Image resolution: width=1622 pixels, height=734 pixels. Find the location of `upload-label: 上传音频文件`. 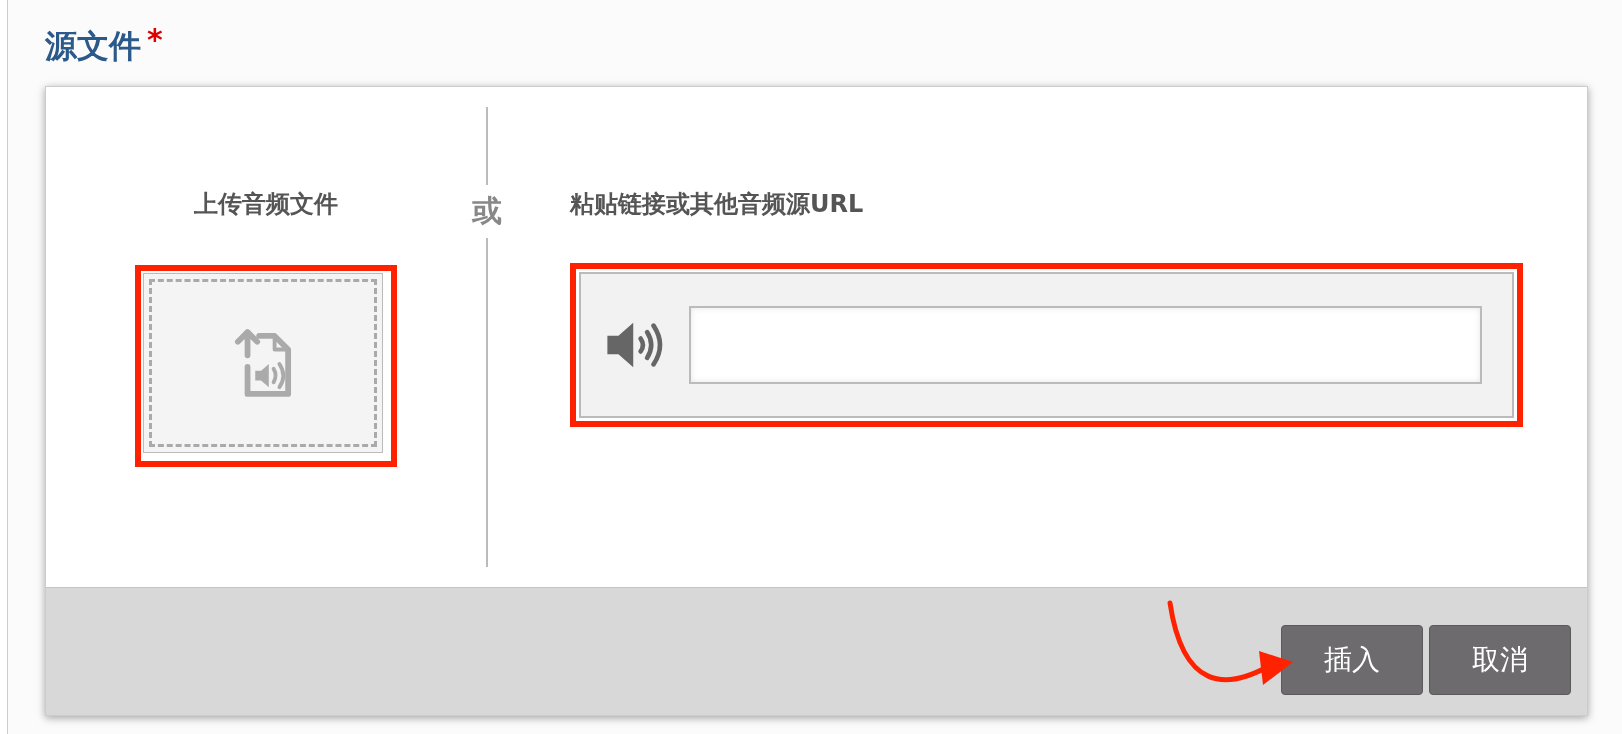

upload-label: 上传音频文件 is located at coordinates (266, 204).